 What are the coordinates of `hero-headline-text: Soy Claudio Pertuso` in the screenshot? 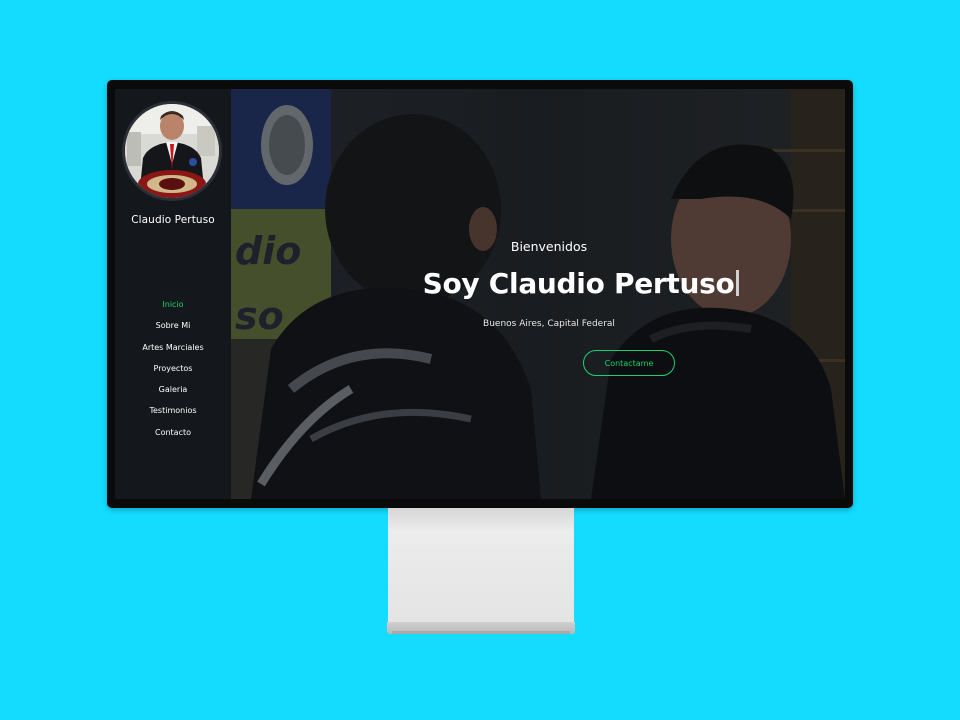 It's located at (578, 283).